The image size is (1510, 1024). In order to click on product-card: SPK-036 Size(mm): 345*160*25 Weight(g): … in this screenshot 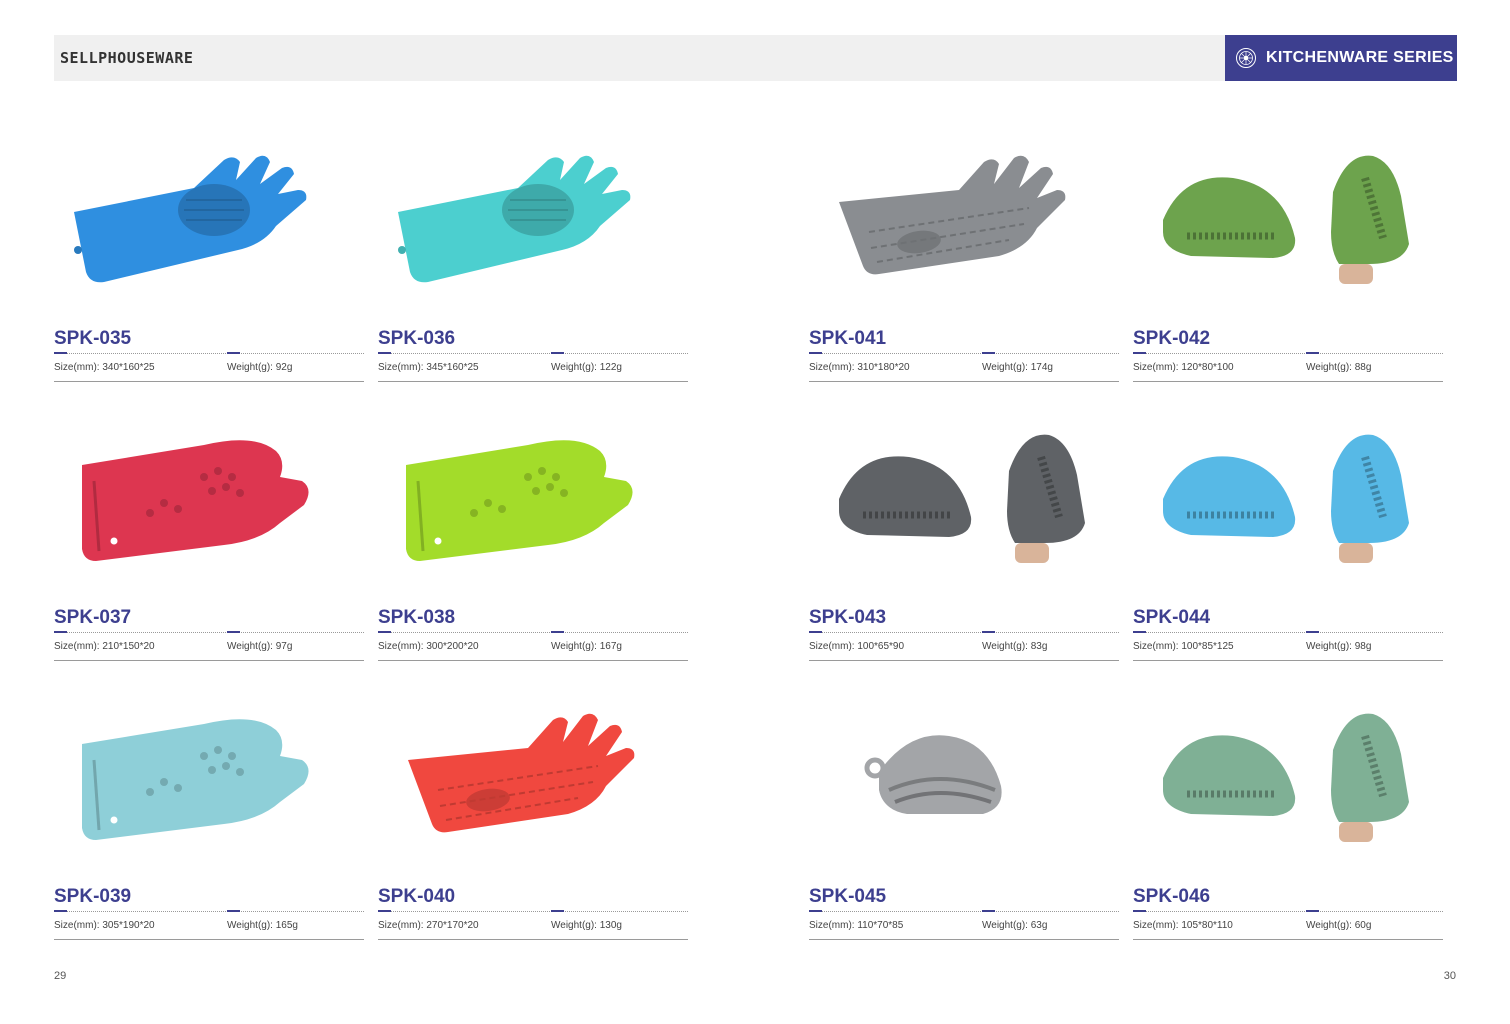, I will do `click(533, 267)`.